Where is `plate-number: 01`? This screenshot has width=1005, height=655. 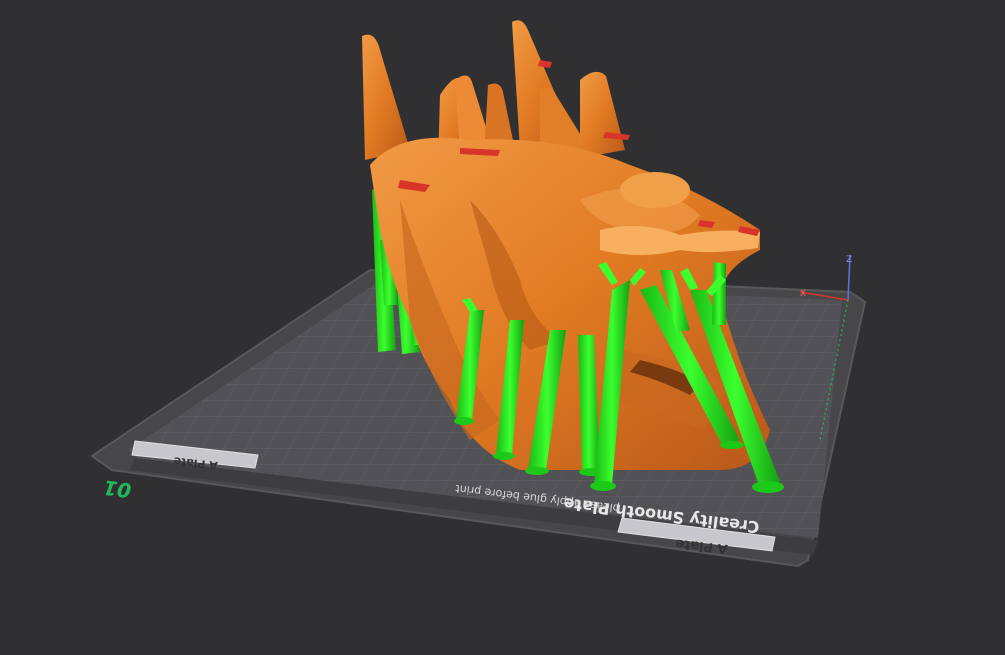 plate-number: 01 is located at coordinates (117, 489).